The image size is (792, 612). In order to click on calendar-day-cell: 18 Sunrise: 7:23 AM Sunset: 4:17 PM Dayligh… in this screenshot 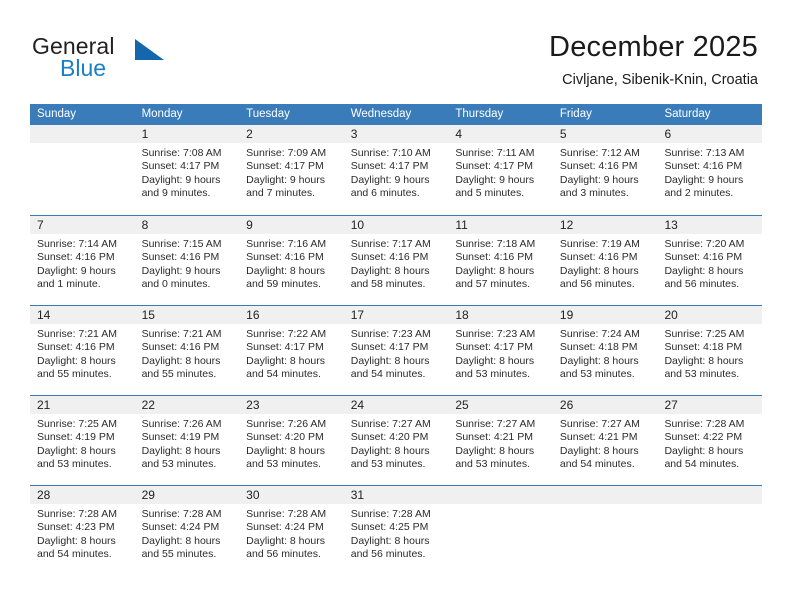, I will do `click(500, 350)`.